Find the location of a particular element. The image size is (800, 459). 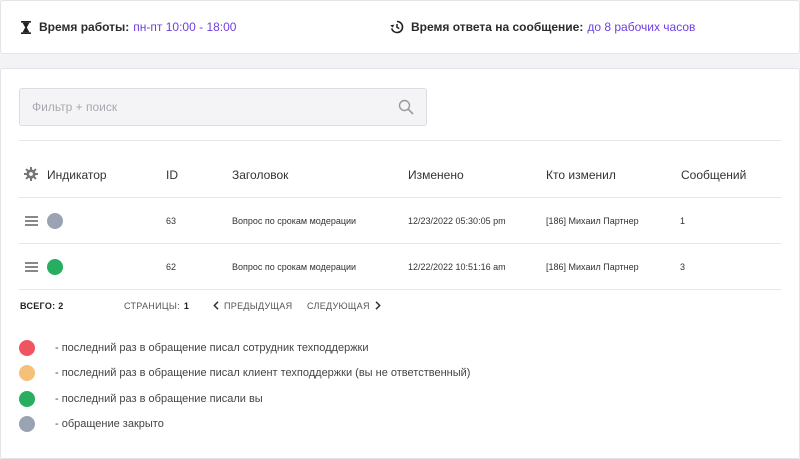

ticket-messages: 1 is located at coordinates (683, 221).